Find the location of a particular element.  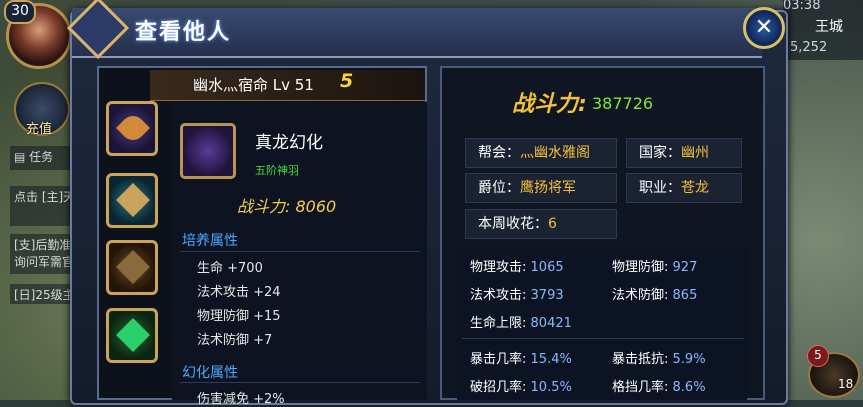

item-power: 战斗力: 8060 is located at coordinates (287, 206).